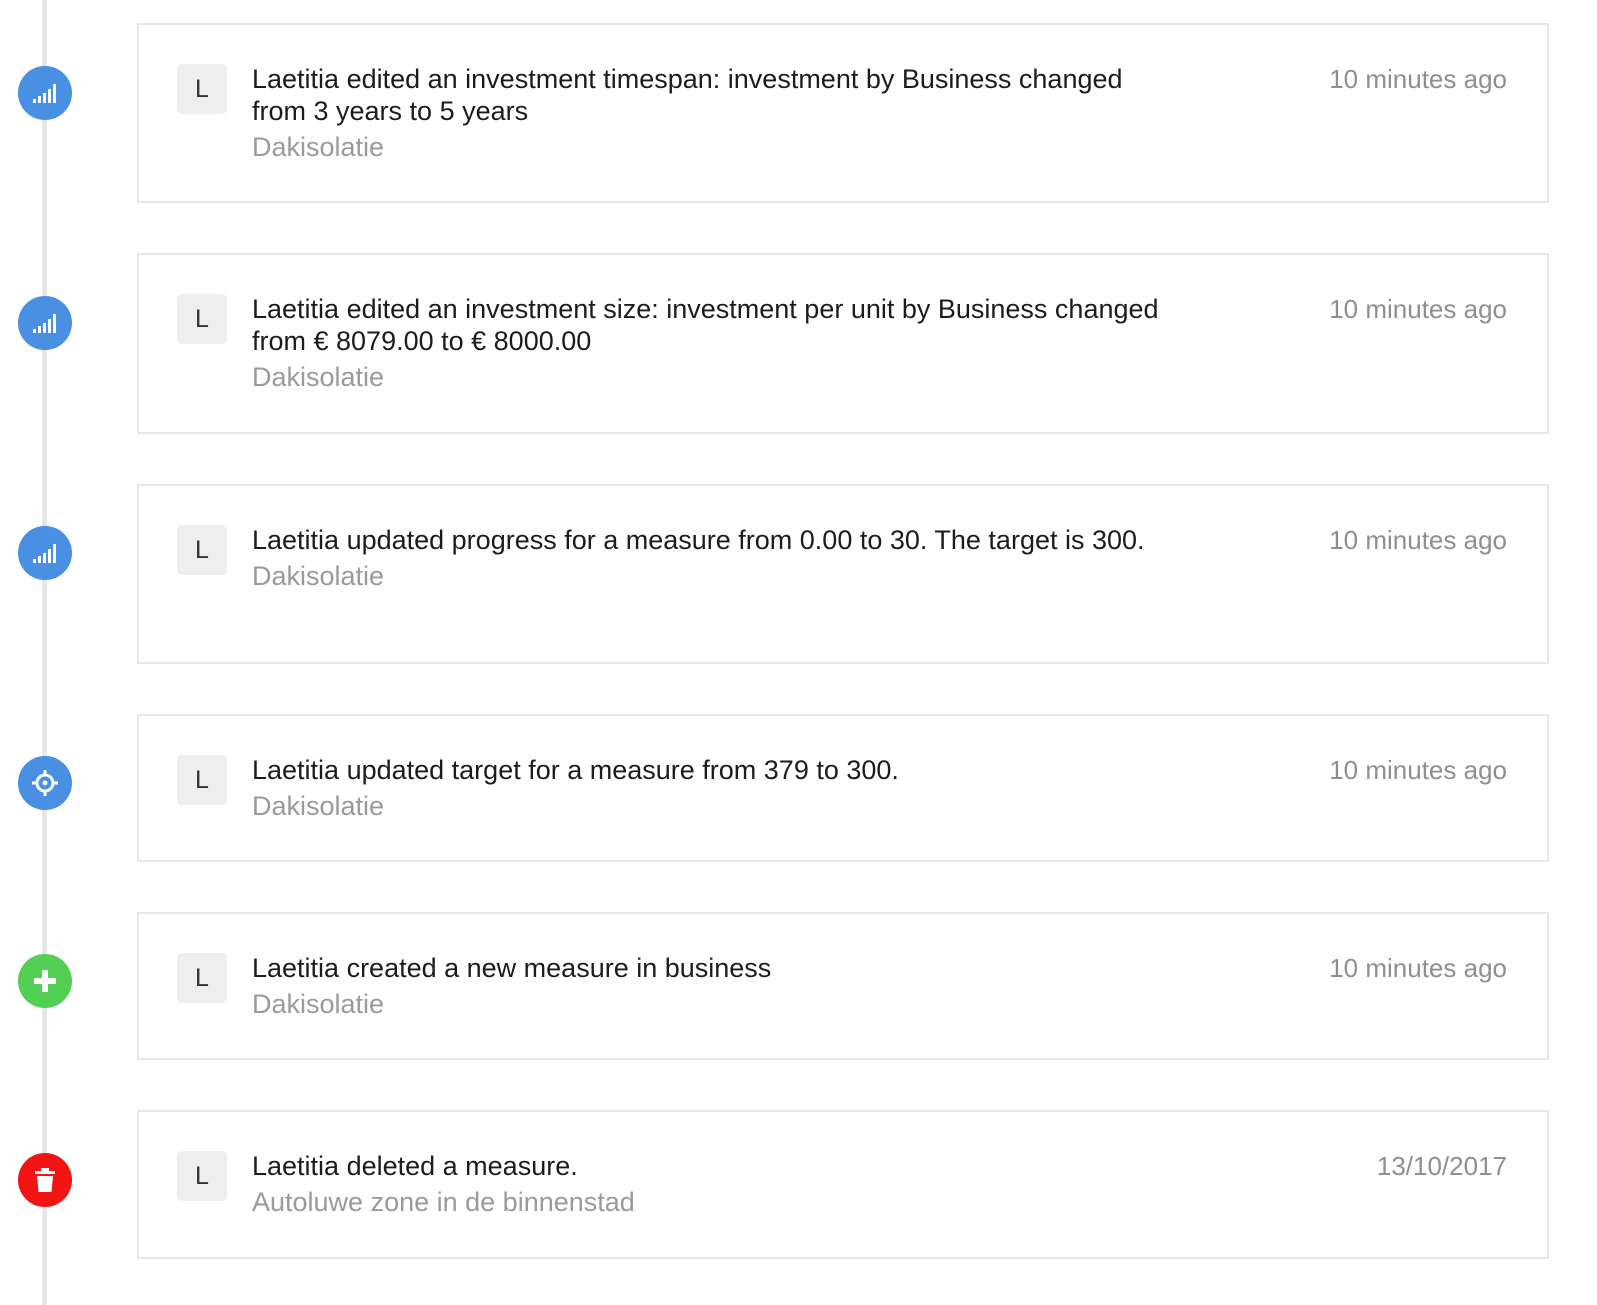 The image size is (1597, 1305). I want to click on event-marker-created, so click(45, 981).